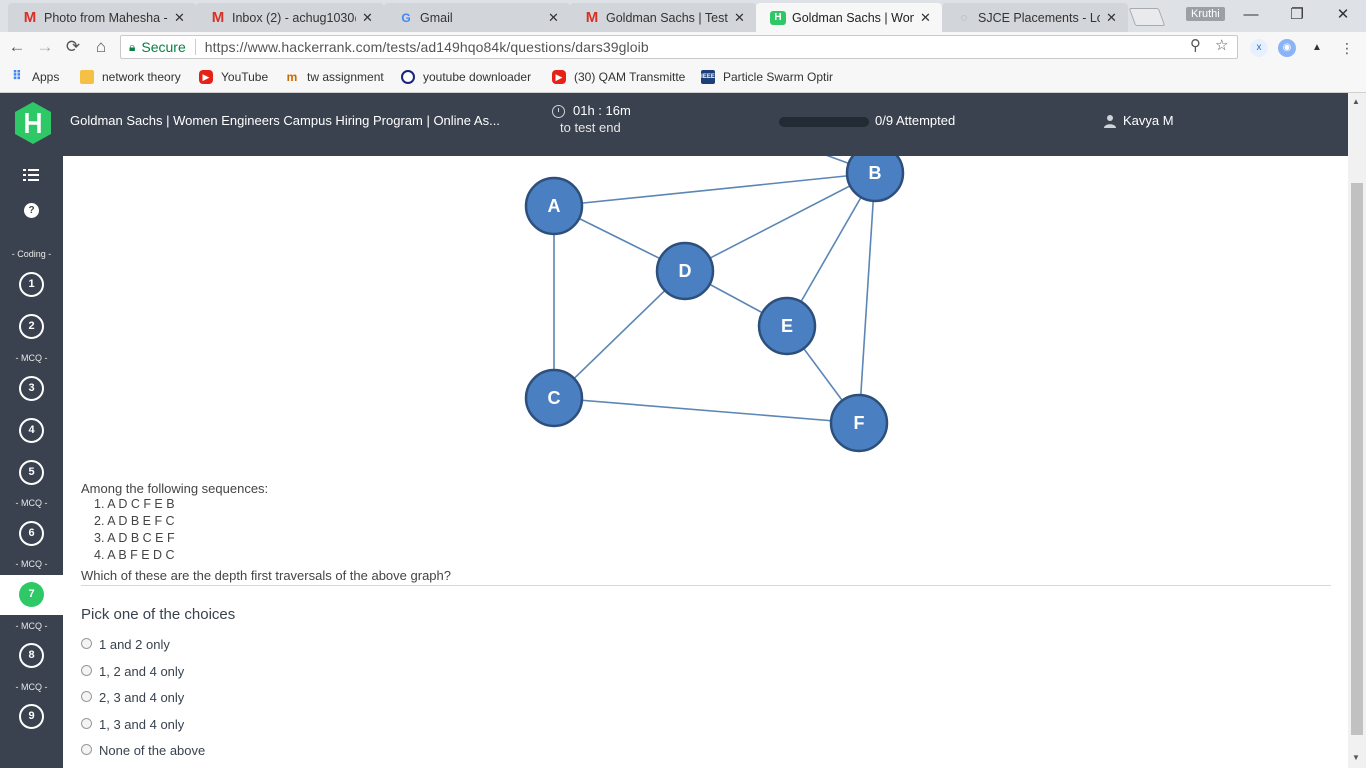 This screenshot has height=768, width=1366. What do you see at coordinates (1357, 459) in the screenshot?
I see `scrollbar-thumb` at bounding box center [1357, 459].